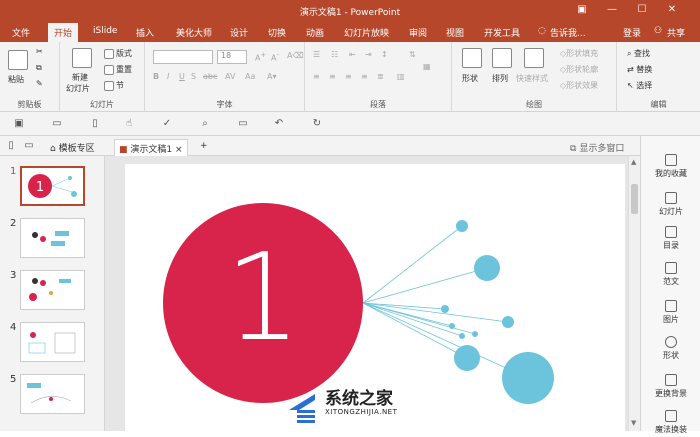 This screenshot has width=700, height=437. What do you see at coordinates (316, 76) in the screenshot?
I see `align-left-icon: ≡` at bounding box center [316, 76].